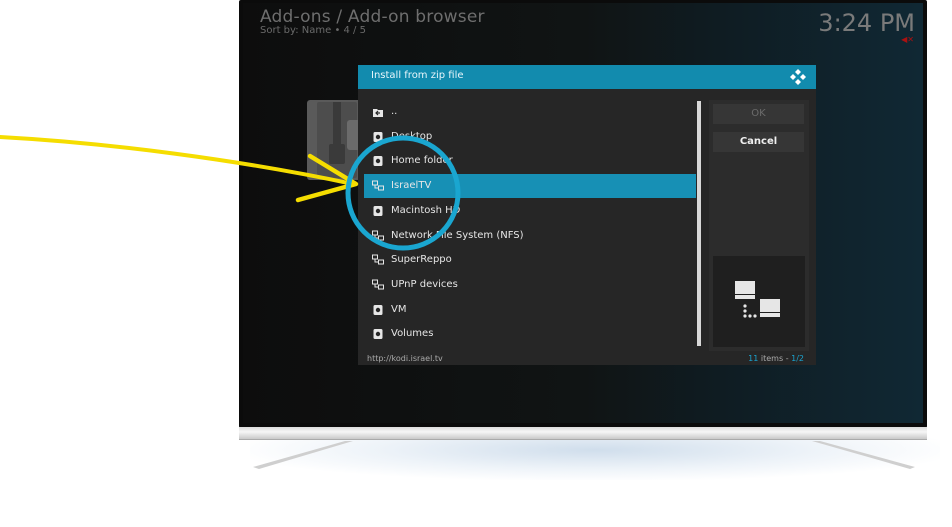 This screenshot has height=527, width=952. I want to click on list-item-label: Network File System (NFS), so click(457, 235).